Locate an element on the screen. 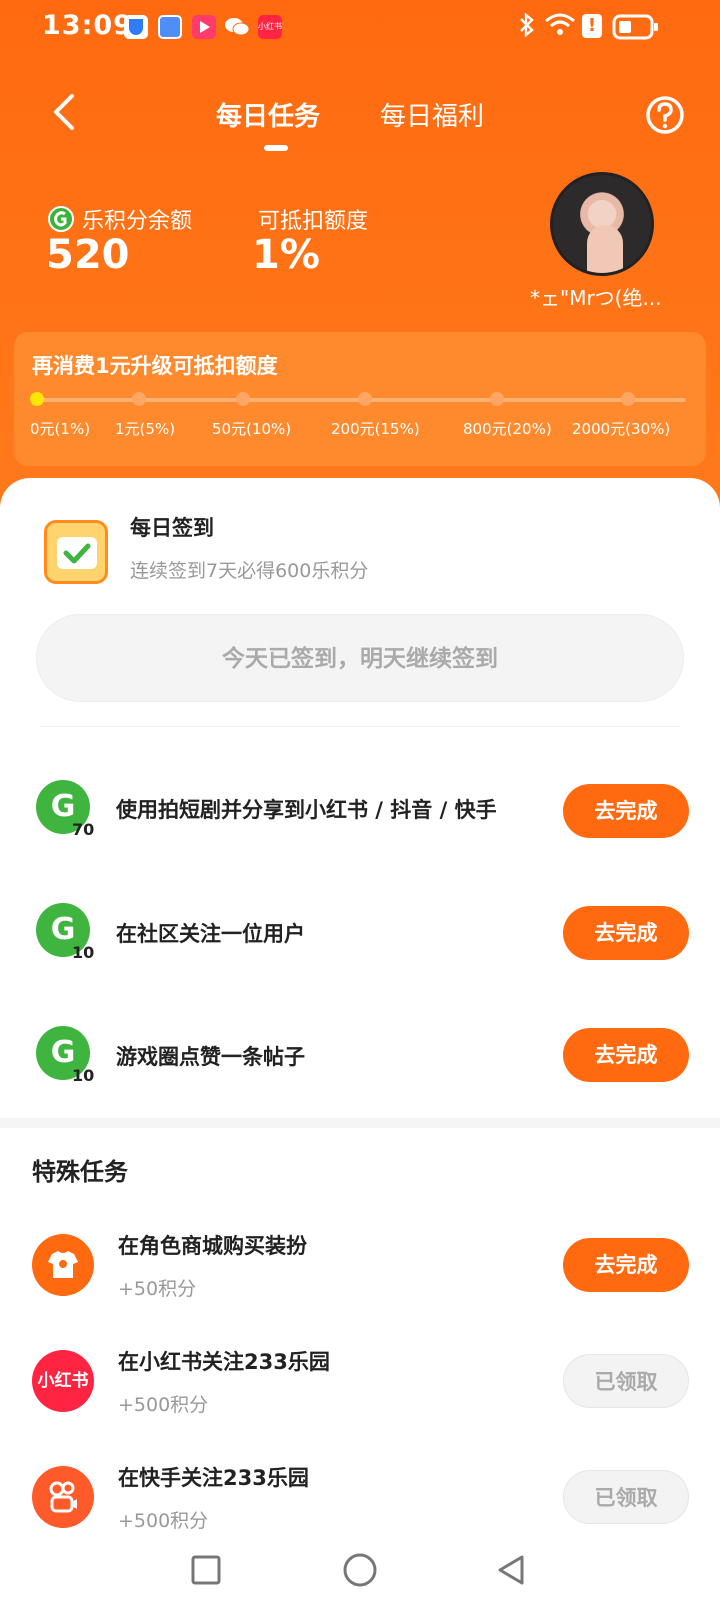  home-icon is located at coordinates (360, 1572).